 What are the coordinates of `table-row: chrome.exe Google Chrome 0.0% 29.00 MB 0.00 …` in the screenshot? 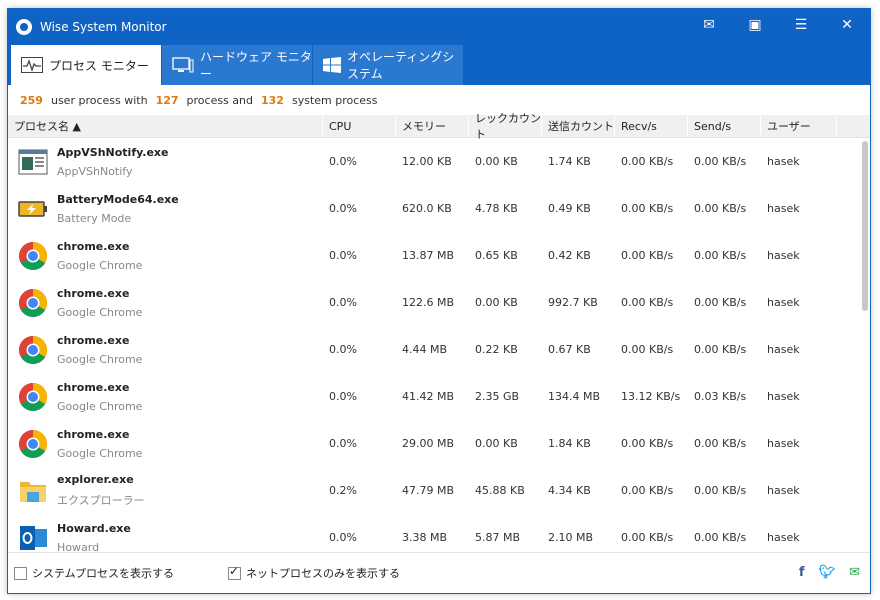 It's located at (439, 443).